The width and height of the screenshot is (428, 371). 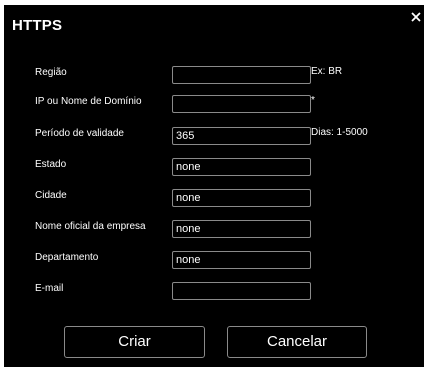 What do you see at coordinates (241, 75) in the screenshot?
I see `region-field` at bounding box center [241, 75].